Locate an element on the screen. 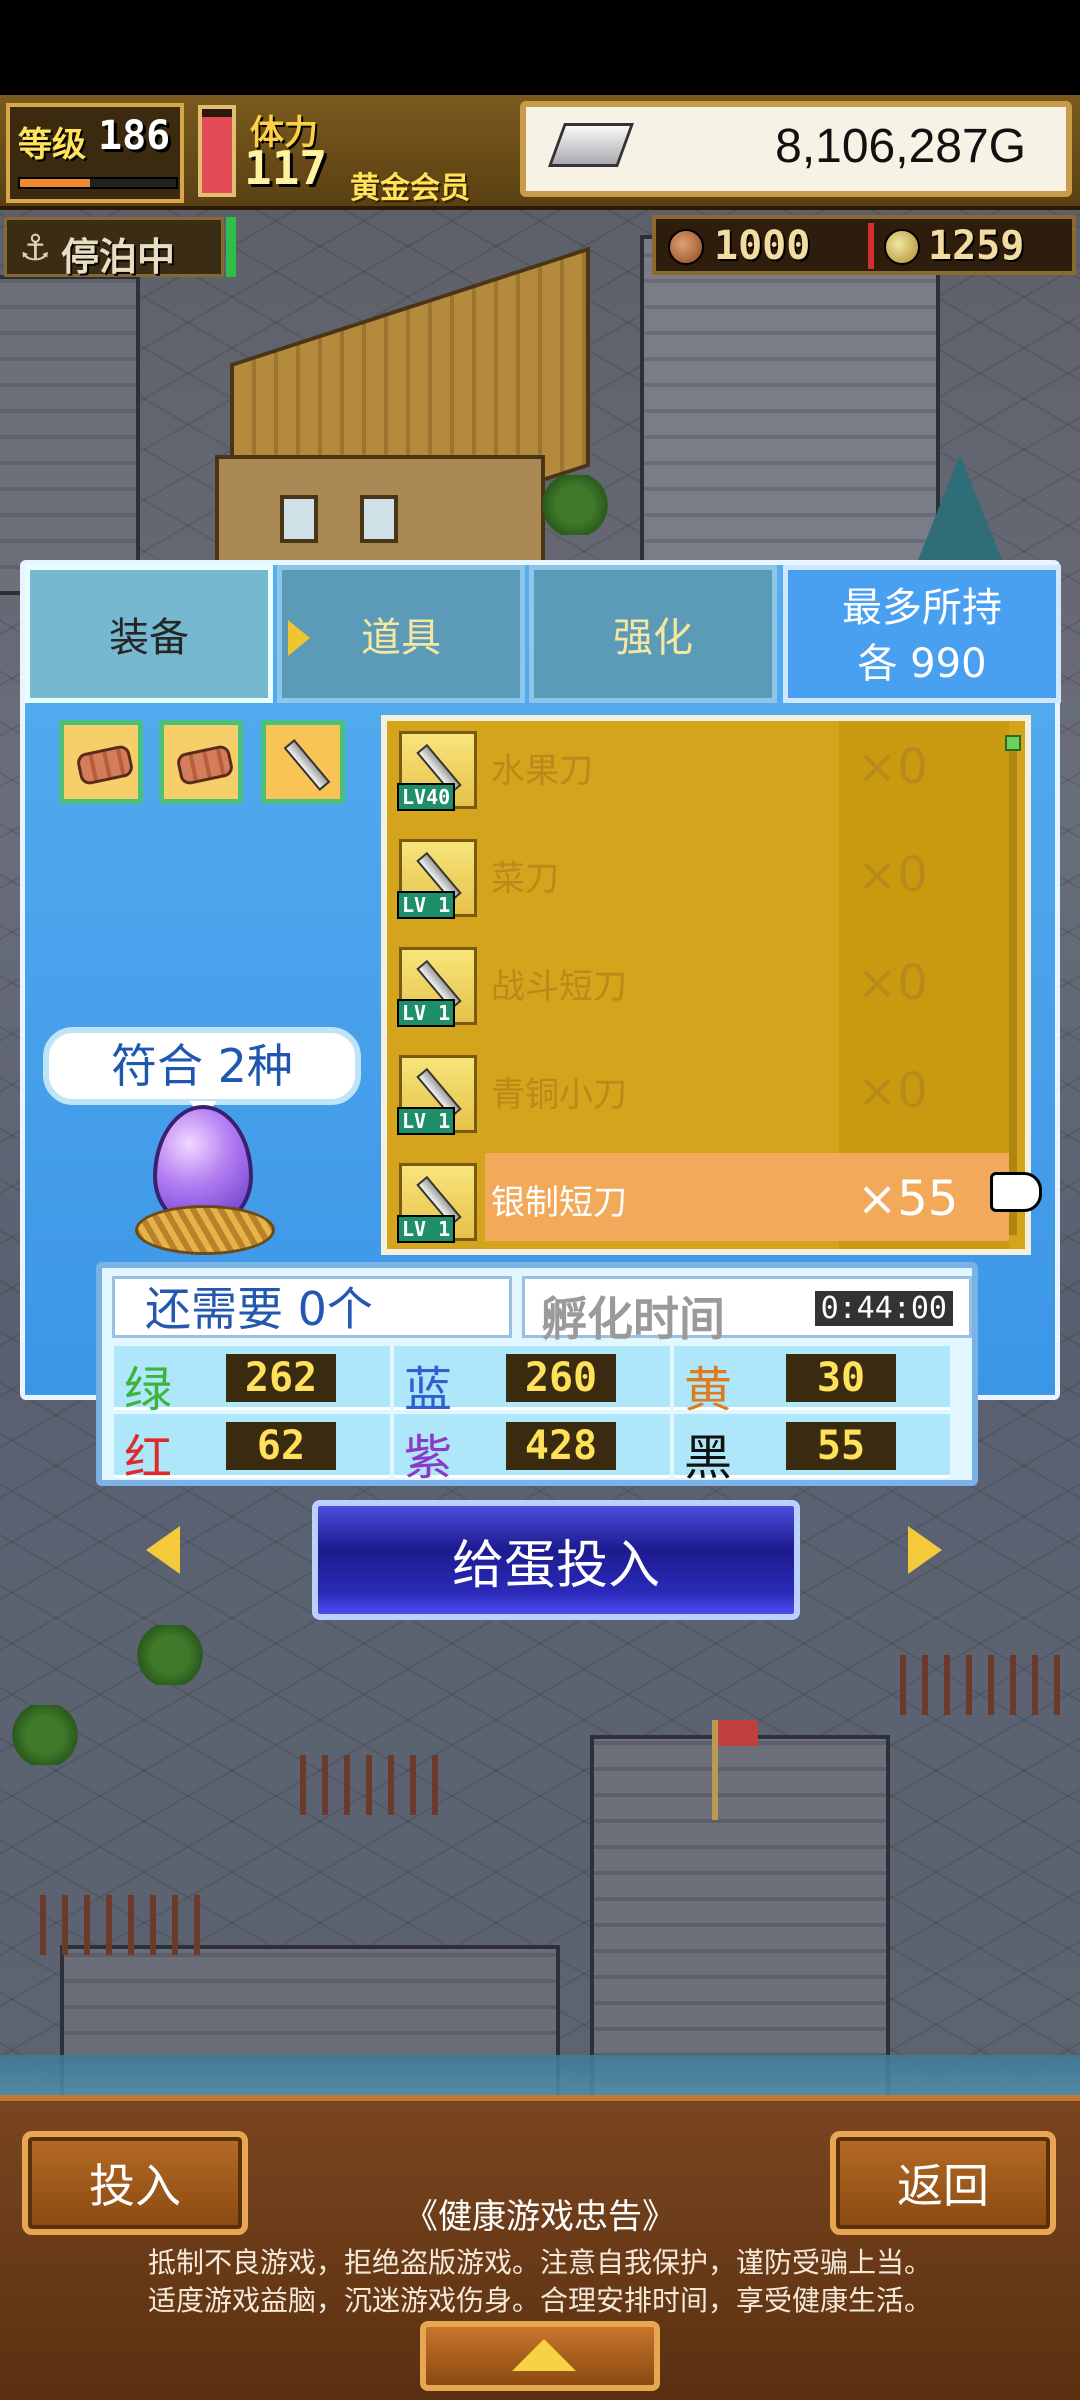 The image size is (1080, 2400). stat-blue: 蓝 260 is located at coordinates (532, 1382).